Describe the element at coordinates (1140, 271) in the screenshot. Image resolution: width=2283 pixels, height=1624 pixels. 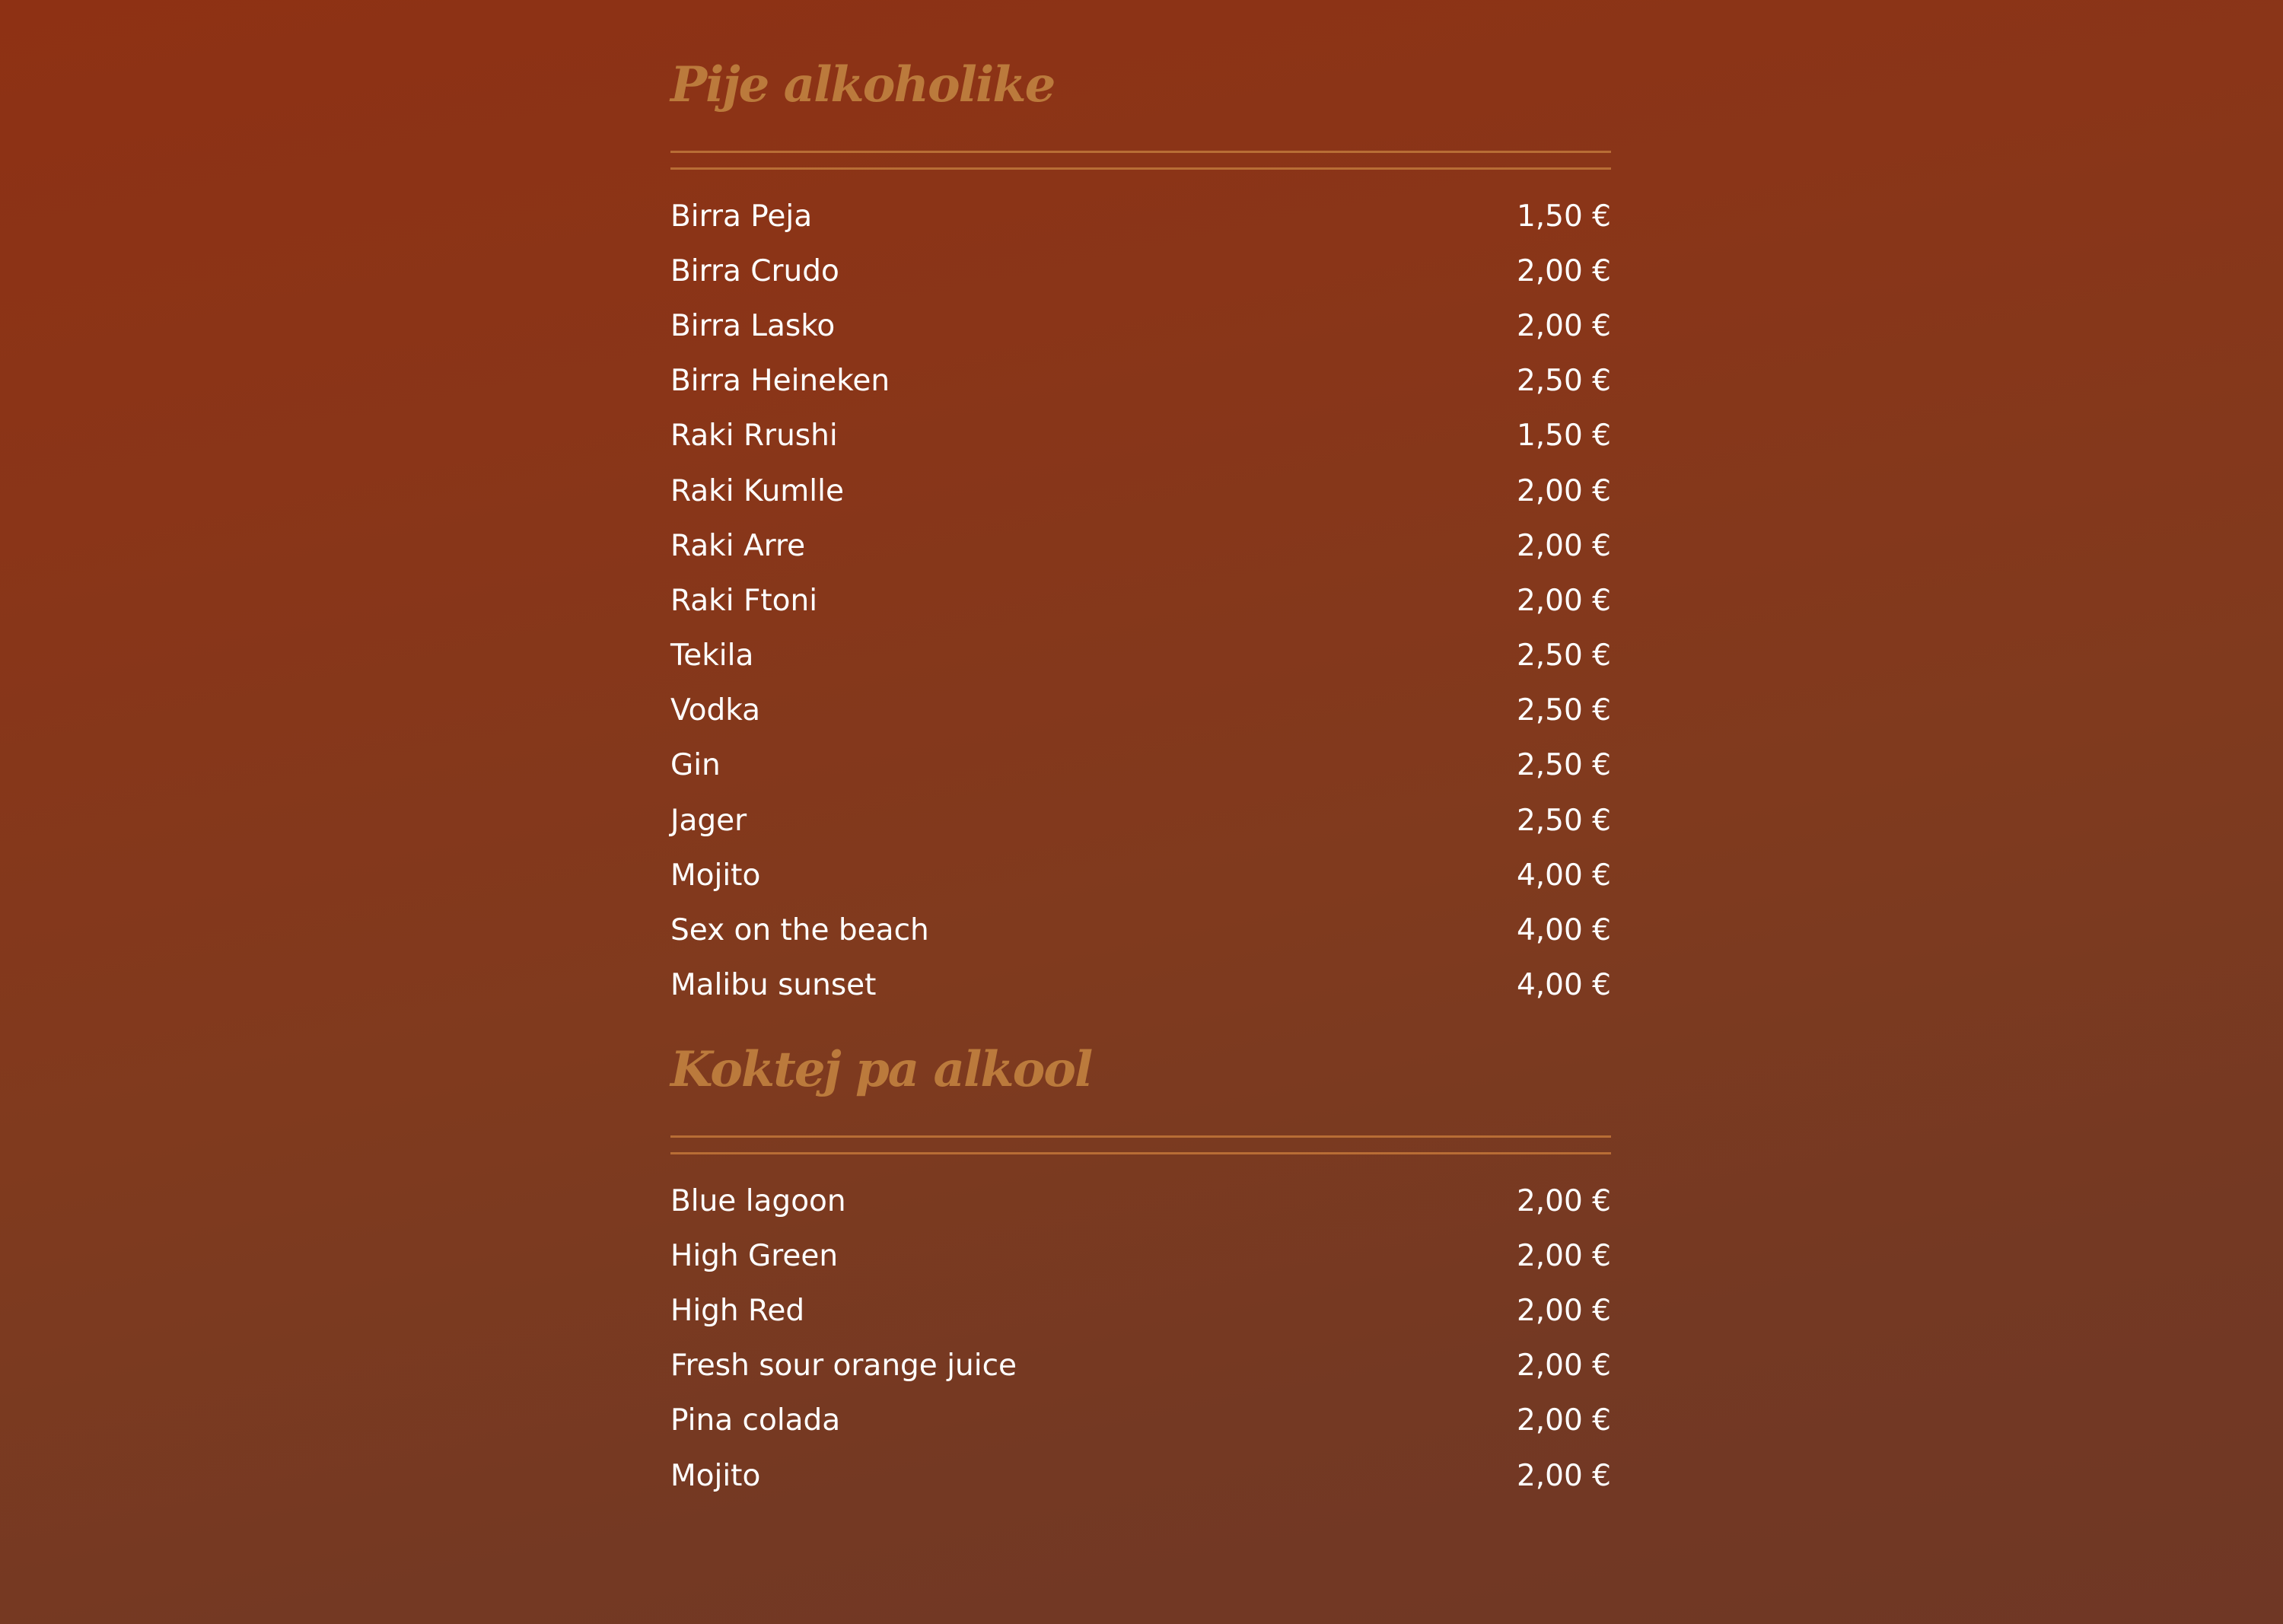
I see `menu-item: Birra Crudo 2,00 €` at that location.